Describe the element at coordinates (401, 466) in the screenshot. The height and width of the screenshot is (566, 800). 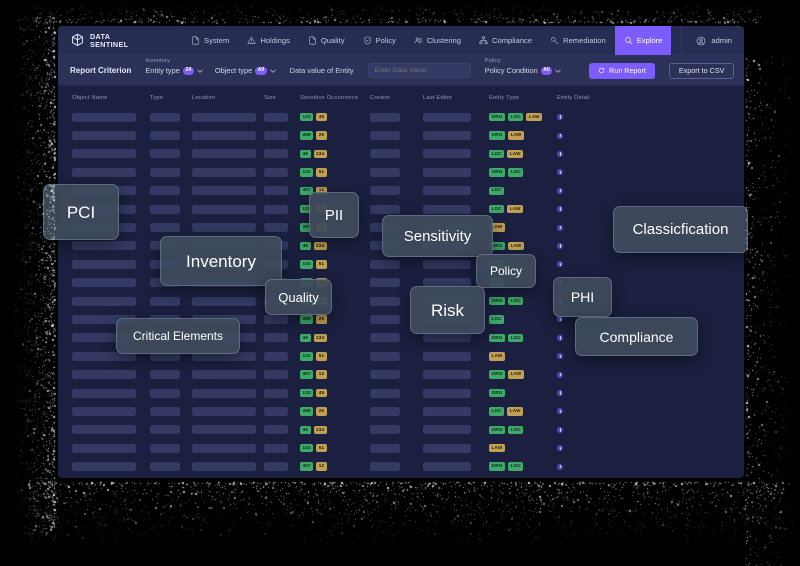
I see `table-row: 457 12 ORG LOC` at that location.